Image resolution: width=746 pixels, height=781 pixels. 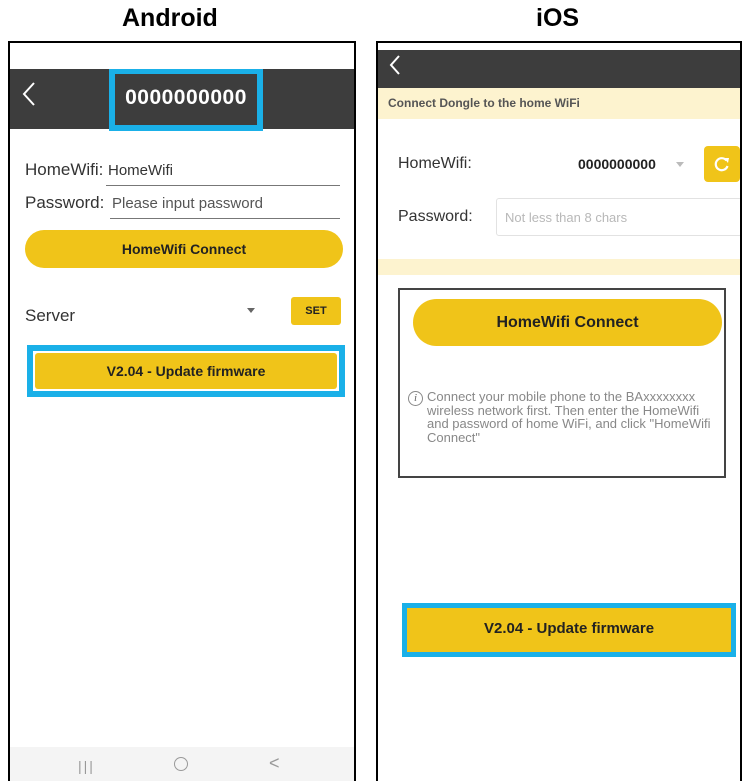 I want to click on android-app-bar: 0000000000, so click(x=182, y=100).